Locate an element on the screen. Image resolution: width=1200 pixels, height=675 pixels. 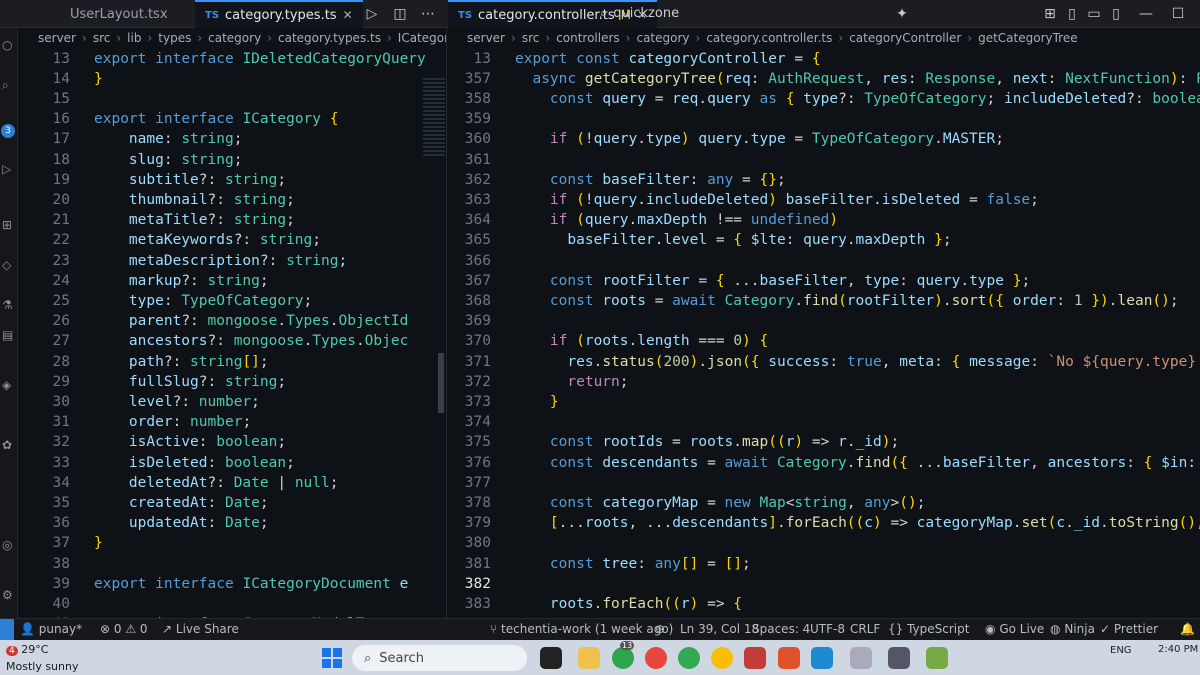
code-line: 22 metaKeywords?: string; is located at coordinates (169, 240).